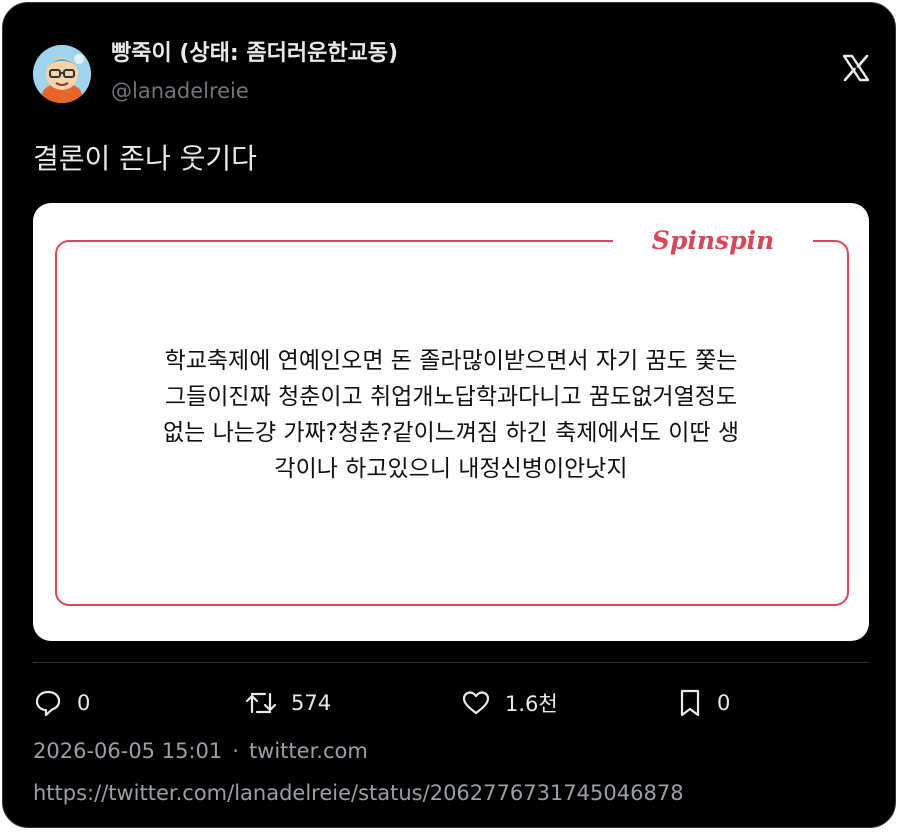 The width and height of the screenshot is (900, 832). Describe the element at coordinates (127, 751) in the screenshot. I see `timestamp: 2026-06-05 15:01` at that location.